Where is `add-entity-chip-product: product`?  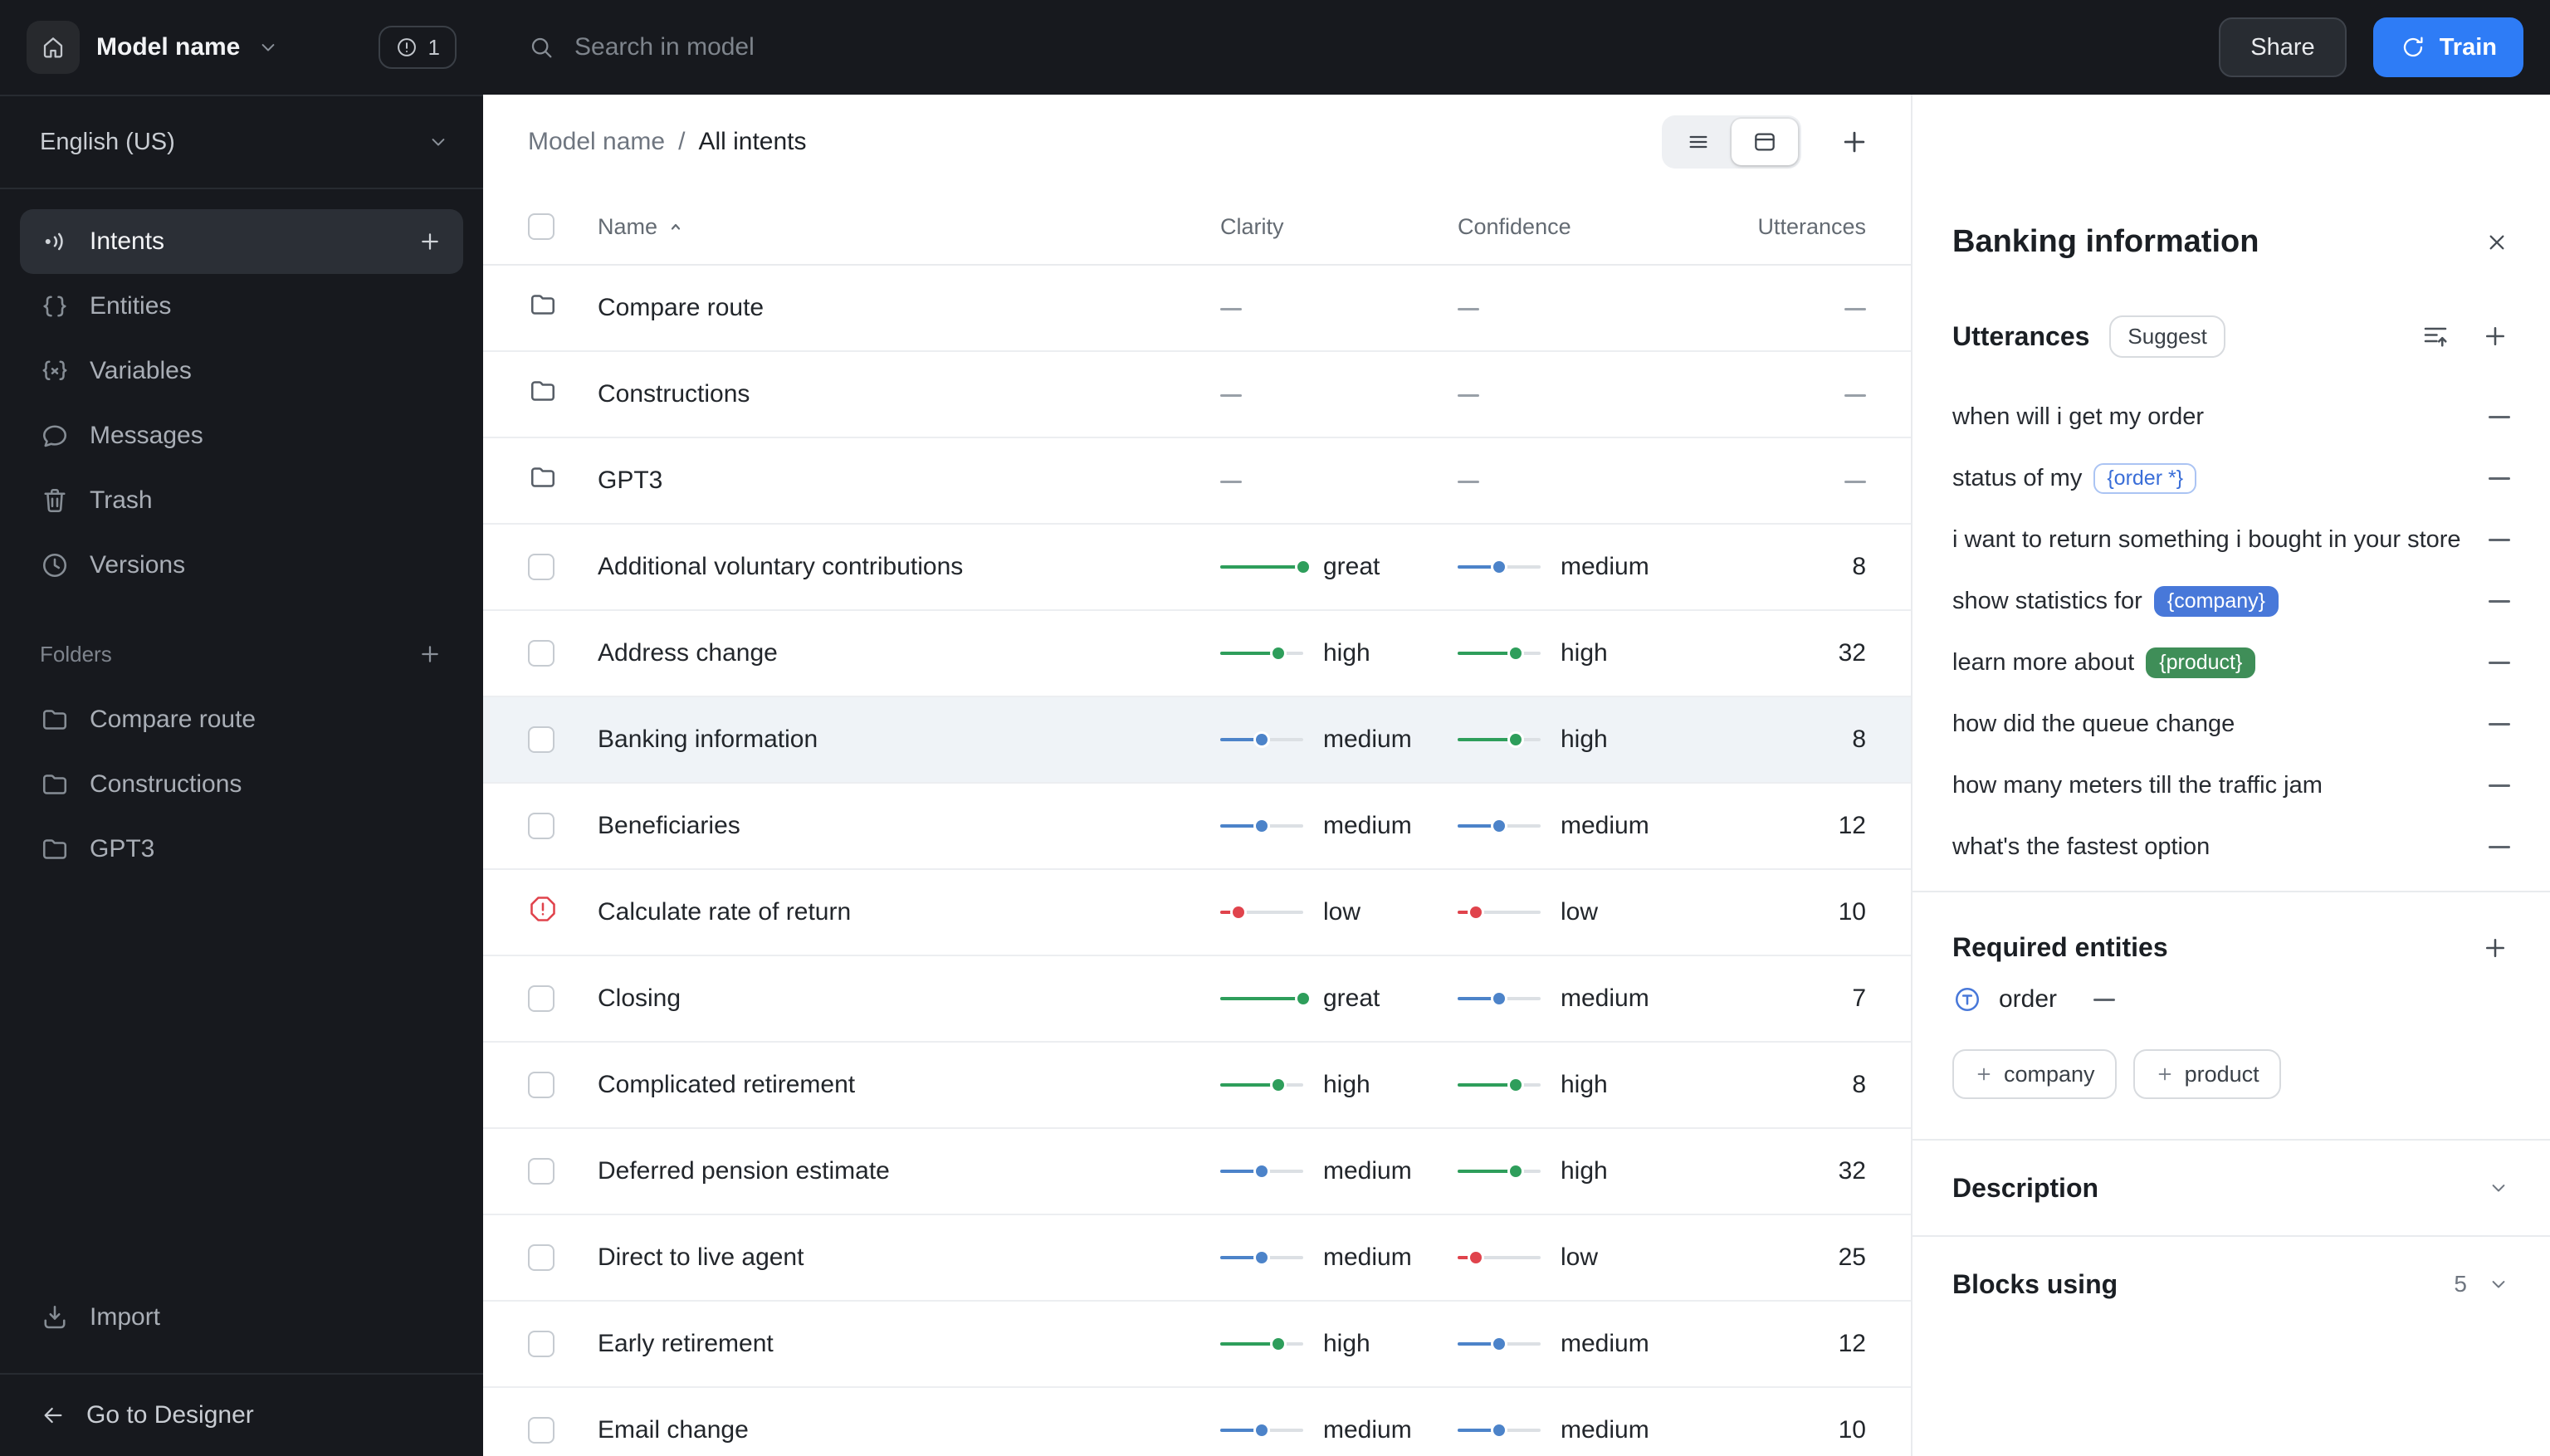 add-entity-chip-product: product is located at coordinates (2206, 1074).